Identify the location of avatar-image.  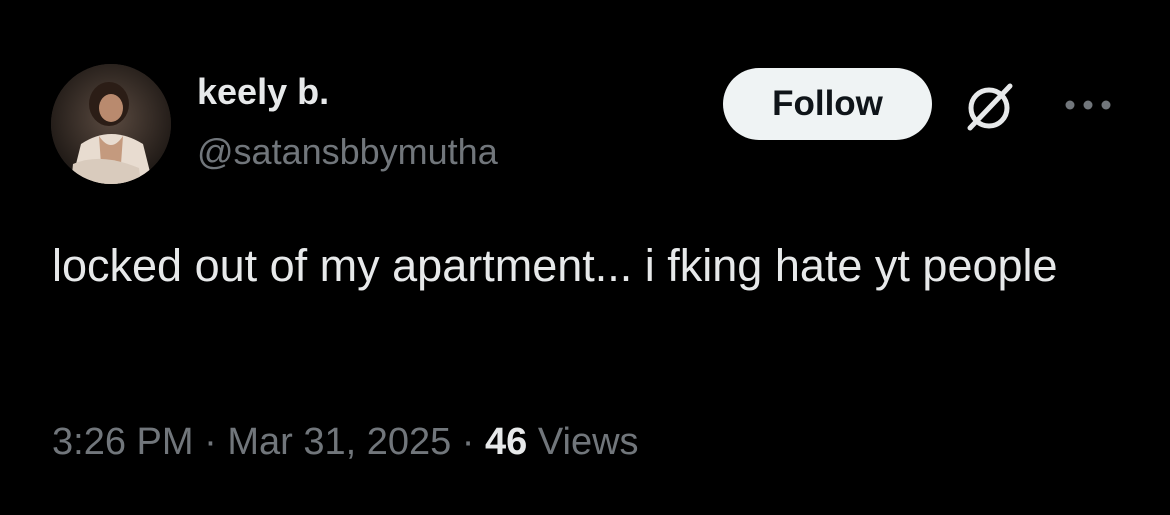
(111, 124).